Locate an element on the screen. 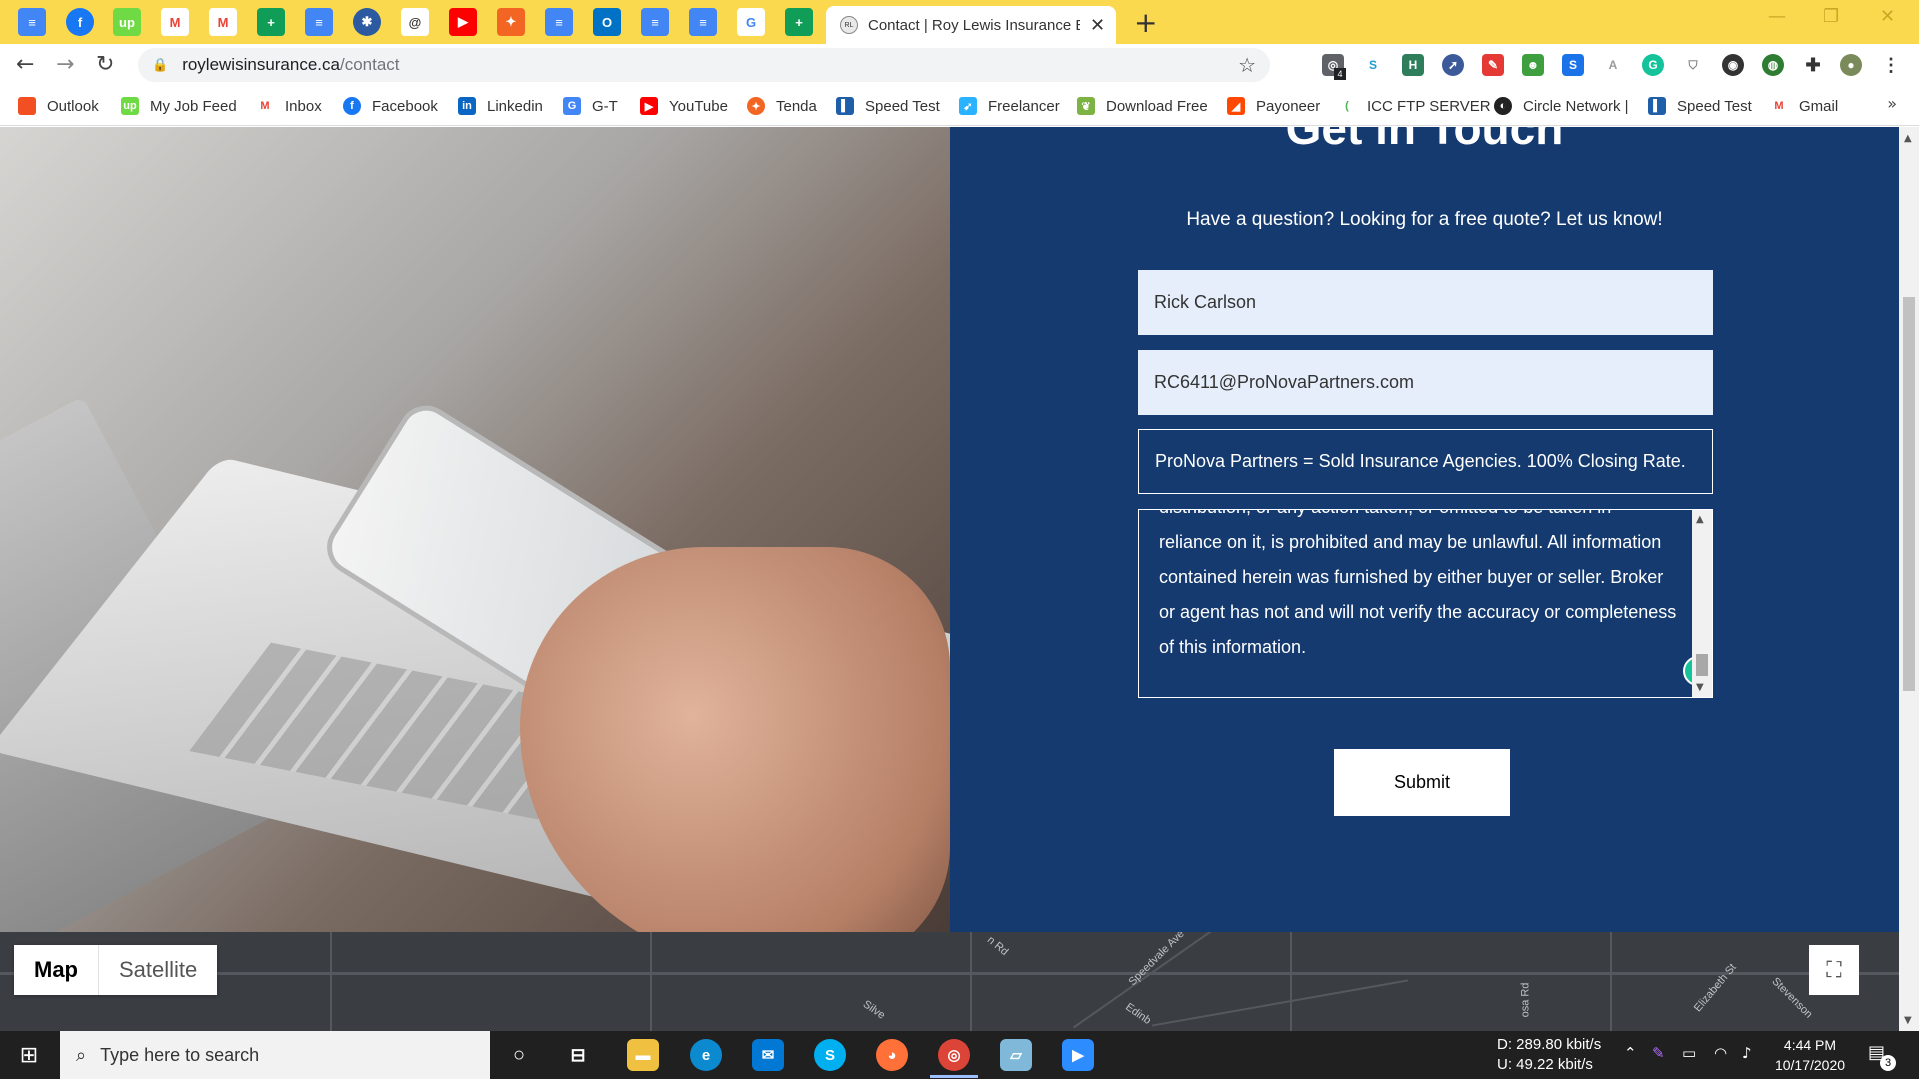 This screenshot has height=1079, width=1919. name-field: Rick Carlson is located at coordinates (1425, 302).